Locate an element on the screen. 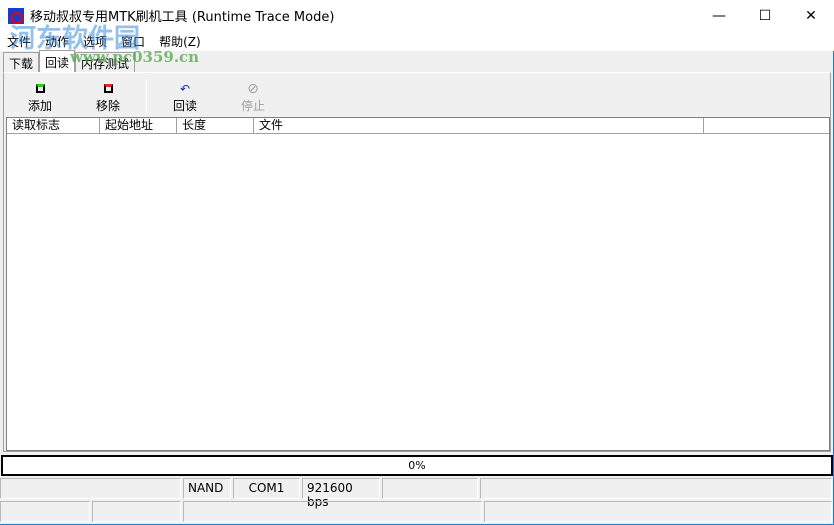  column-file: 文件 is located at coordinates (479, 125).